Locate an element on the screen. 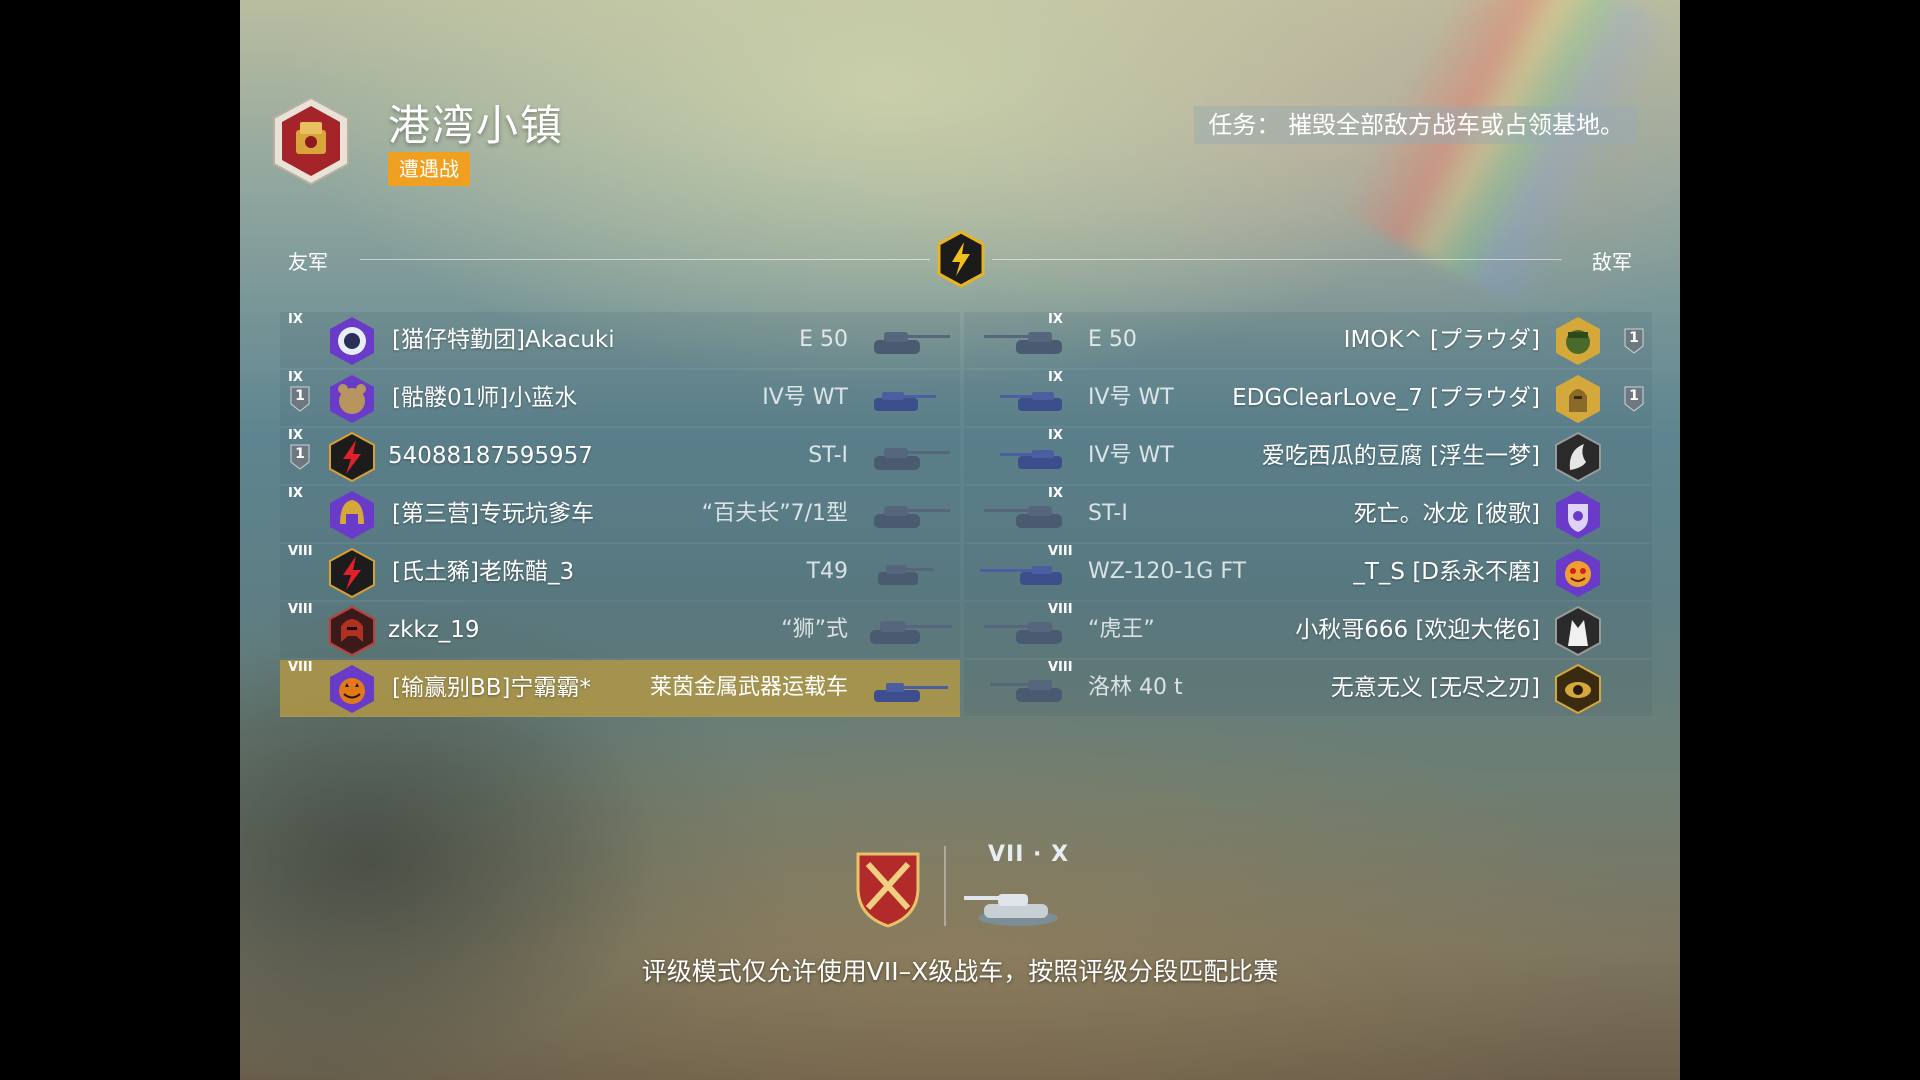 The width and height of the screenshot is (1920, 1080). ally-row-self: [输赢别BB]宁霸霸* 莱茵金属武器运载车 VIII is located at coordinates (620, 688).